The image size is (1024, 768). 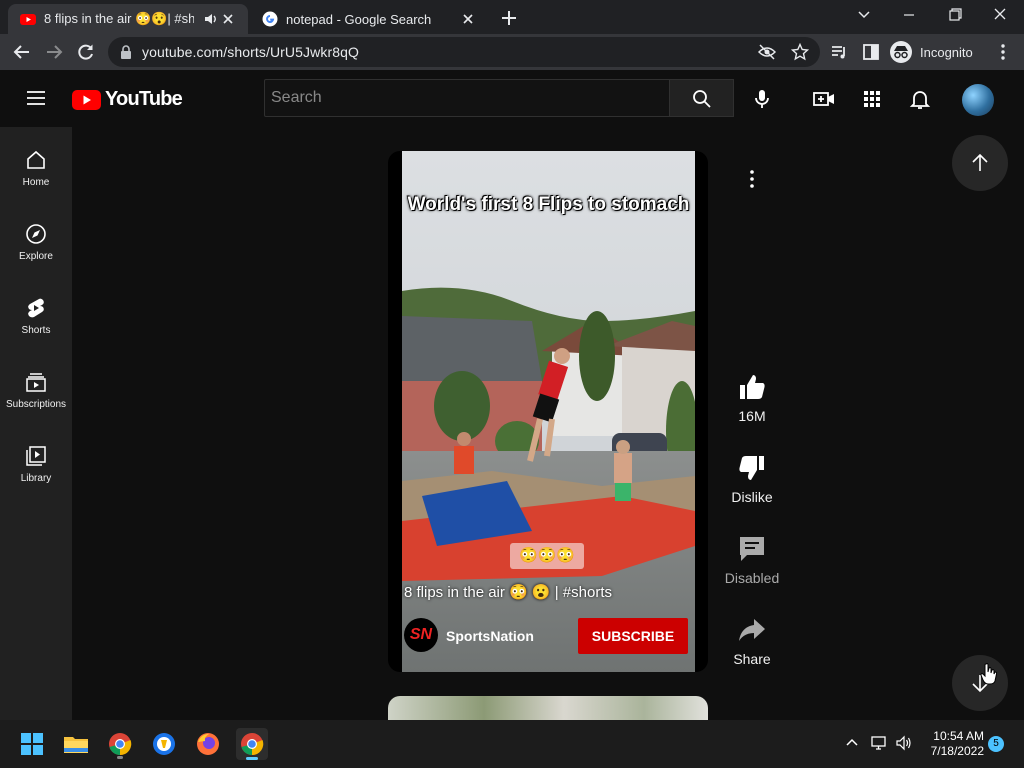 I want to click on mouse-hand-cursor-icon, so click(x=989, y=674).